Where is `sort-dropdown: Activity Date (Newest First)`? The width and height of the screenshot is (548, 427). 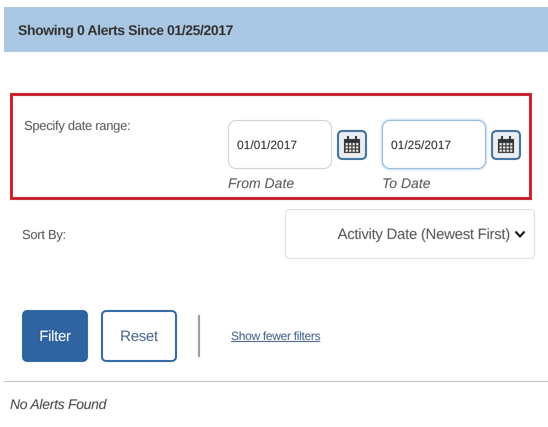 sort-dropdown: Activity Date (Newest First) is located at coordinates (410, 234).